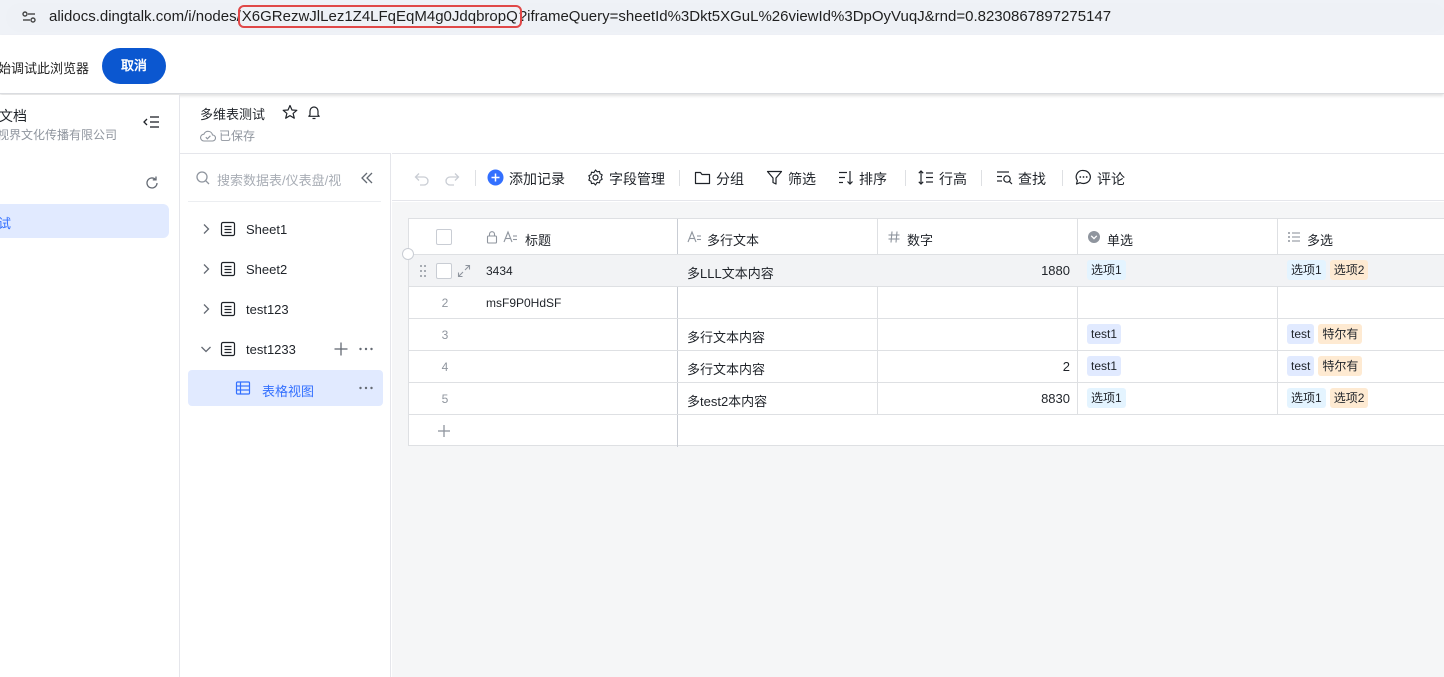 Image resolution: width=1444 pixels, height=677 pixels. Describe the element at coordinates (6, 223) in the screenshot. I see `sidebar-item-label: 试` at that location.